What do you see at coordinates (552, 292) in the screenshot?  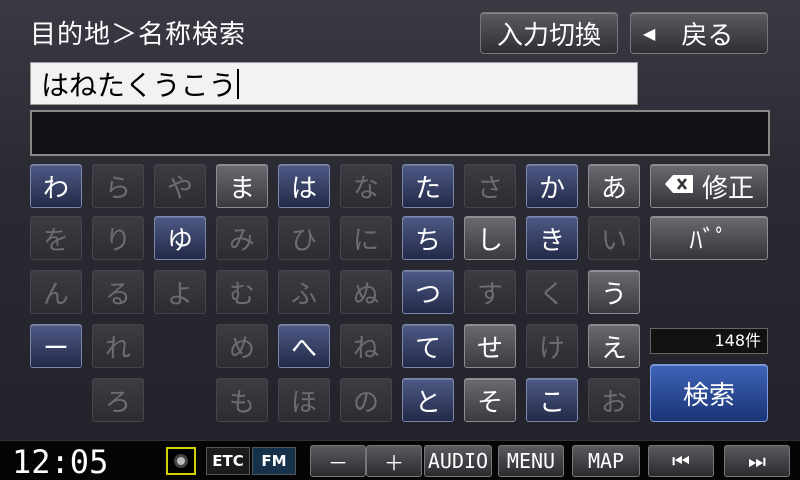 I see `kana-key: く` at bounding box center [552, 292].